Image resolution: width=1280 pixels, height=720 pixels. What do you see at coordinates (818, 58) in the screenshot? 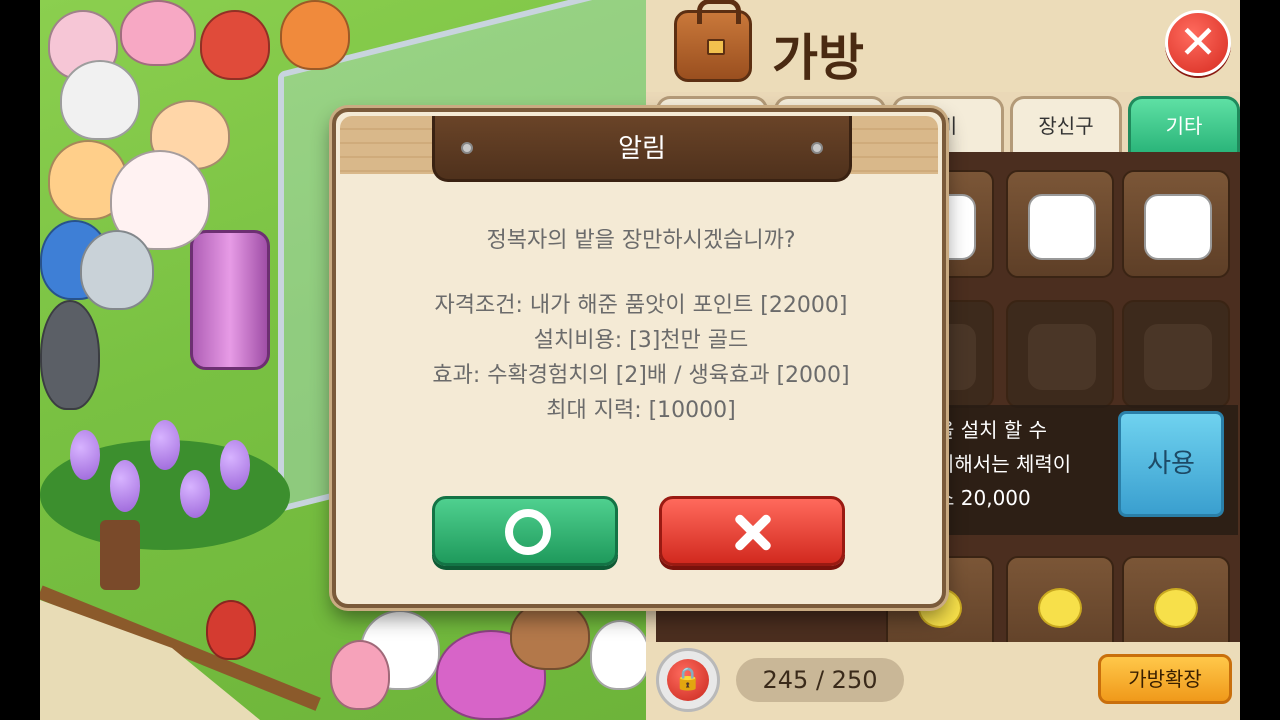
I see `bag-title: 가방` at bounding box center [818, 58].